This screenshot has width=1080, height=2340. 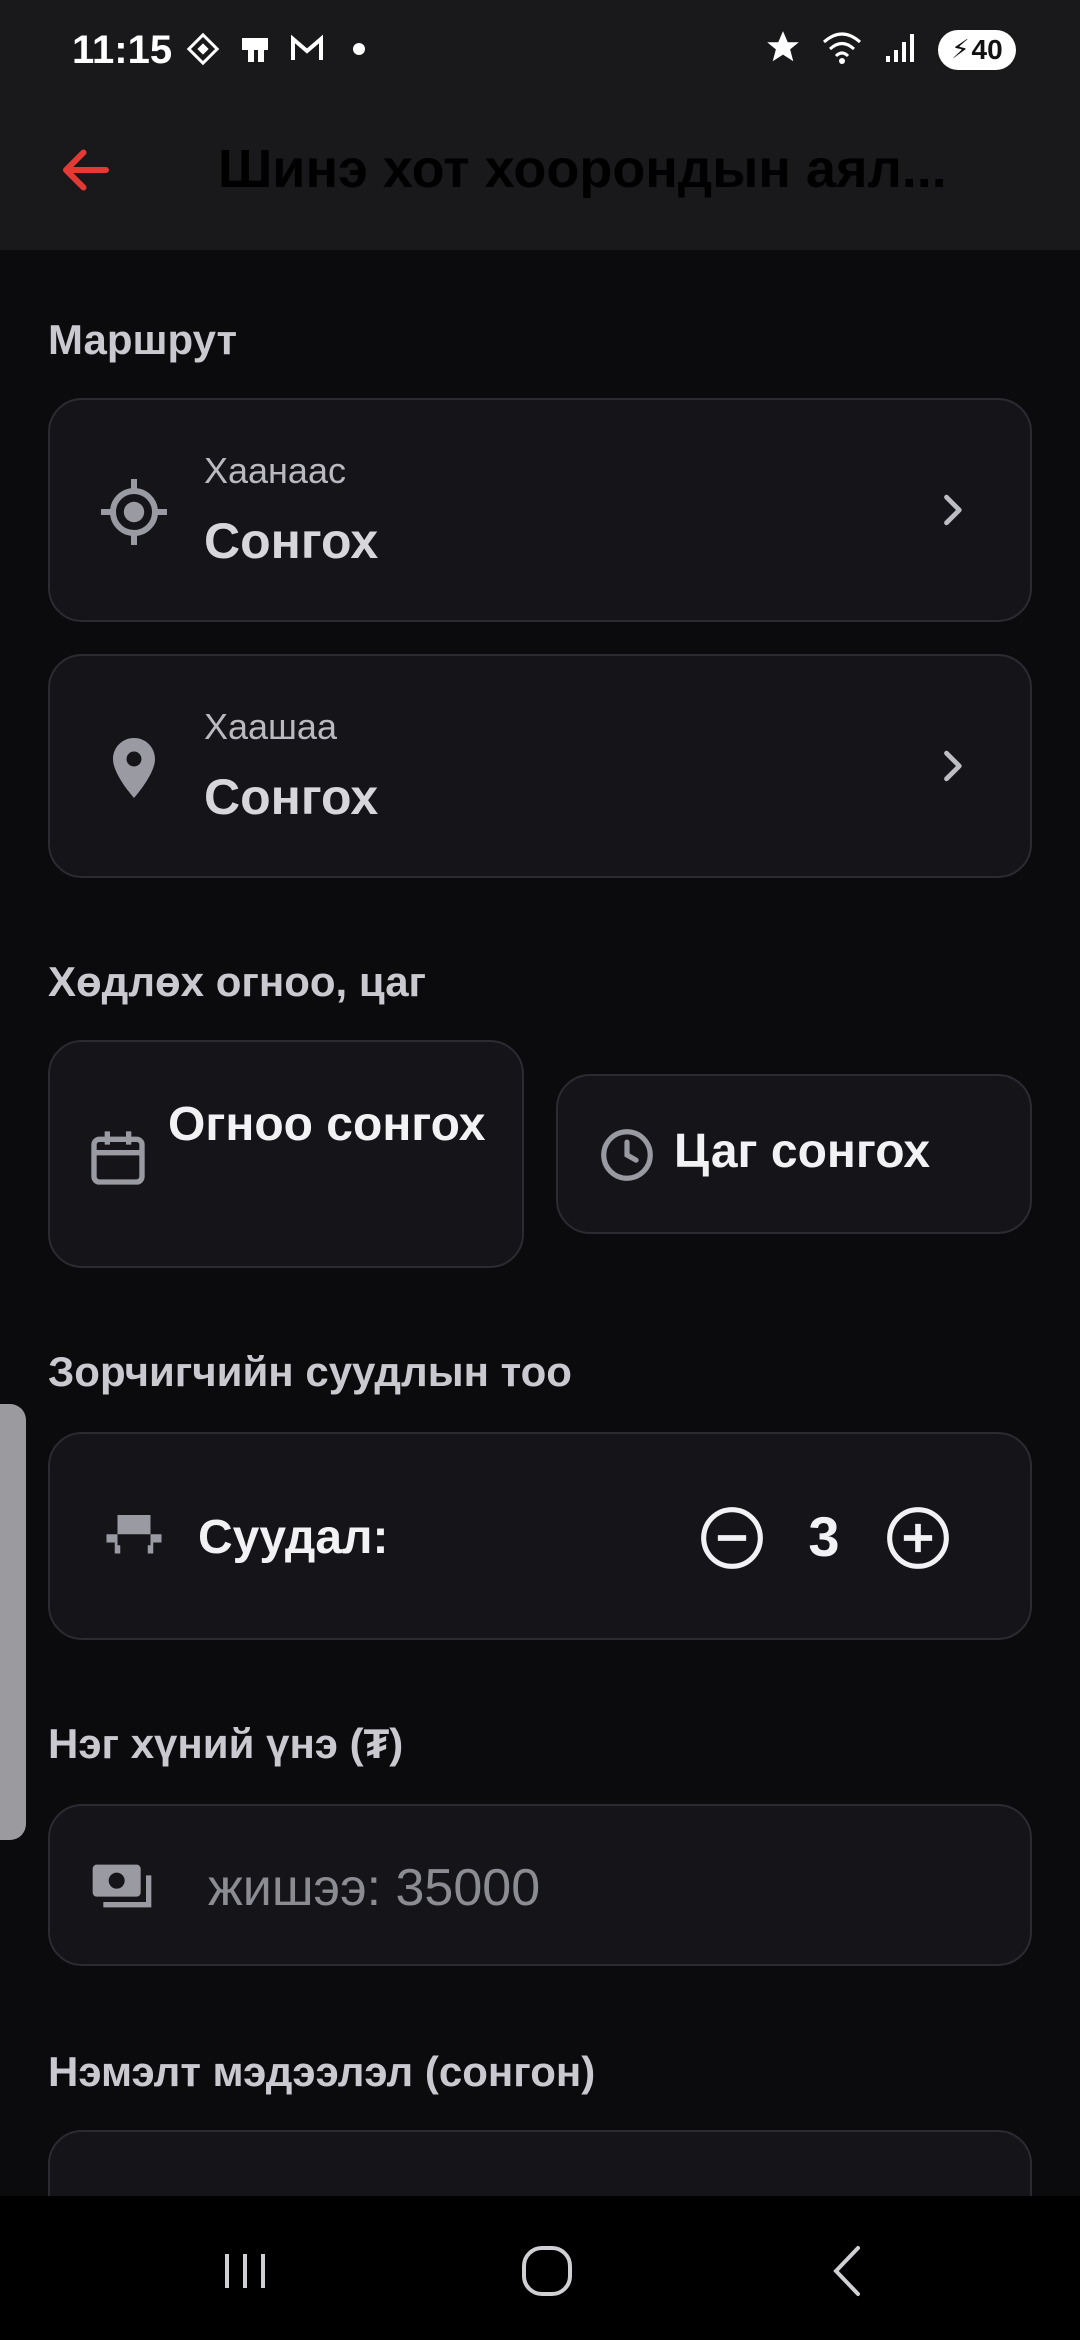 I want to click on price-field, so click(x=540, y=1885).